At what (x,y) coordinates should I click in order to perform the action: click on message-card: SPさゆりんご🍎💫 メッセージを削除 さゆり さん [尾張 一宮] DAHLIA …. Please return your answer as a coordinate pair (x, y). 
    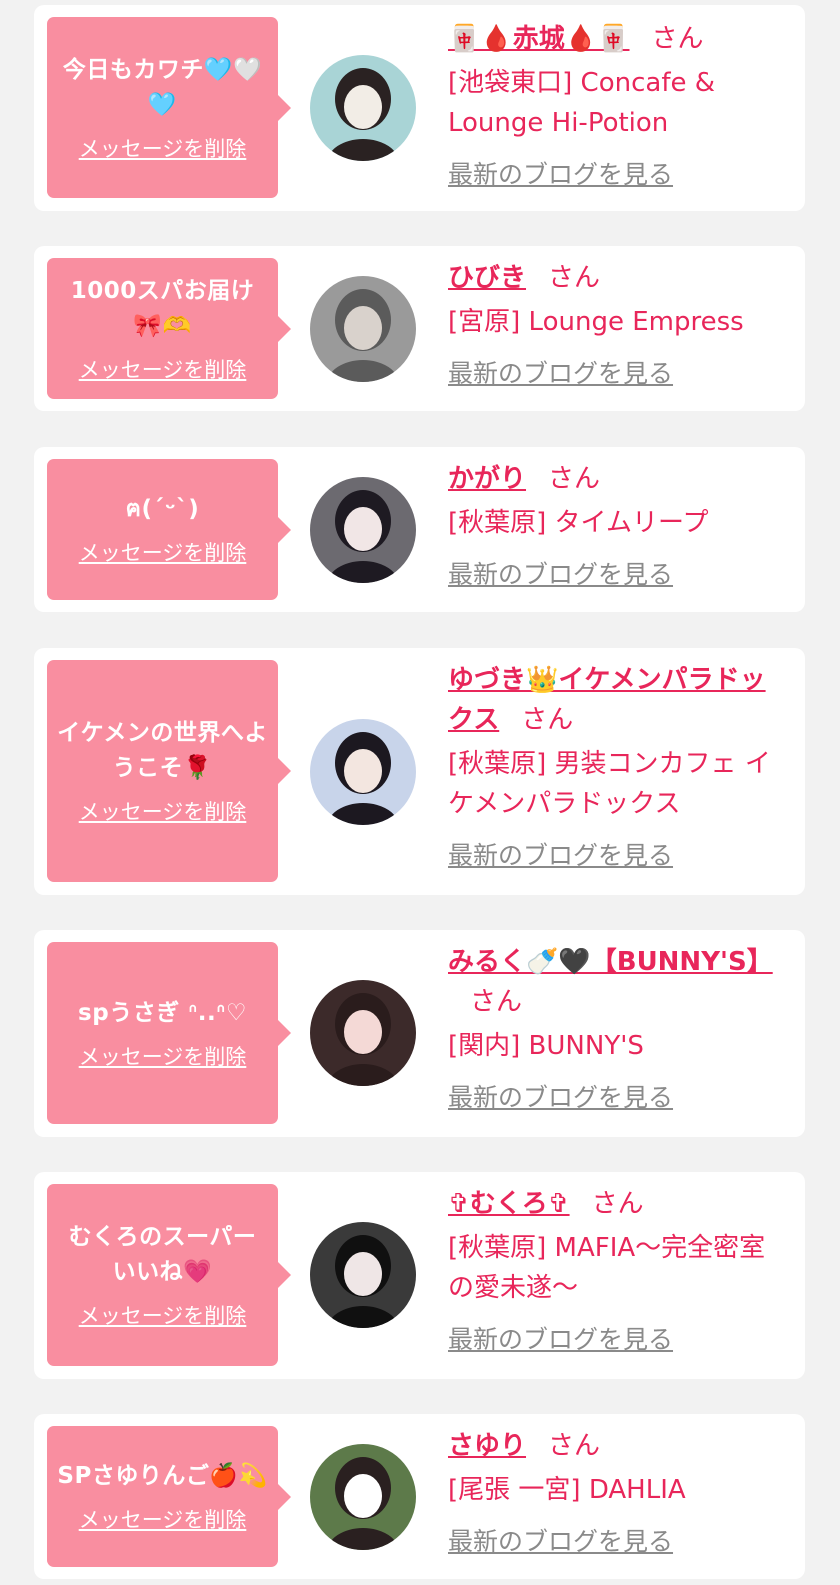
    Looking at the image, I should click on (419, 1496).